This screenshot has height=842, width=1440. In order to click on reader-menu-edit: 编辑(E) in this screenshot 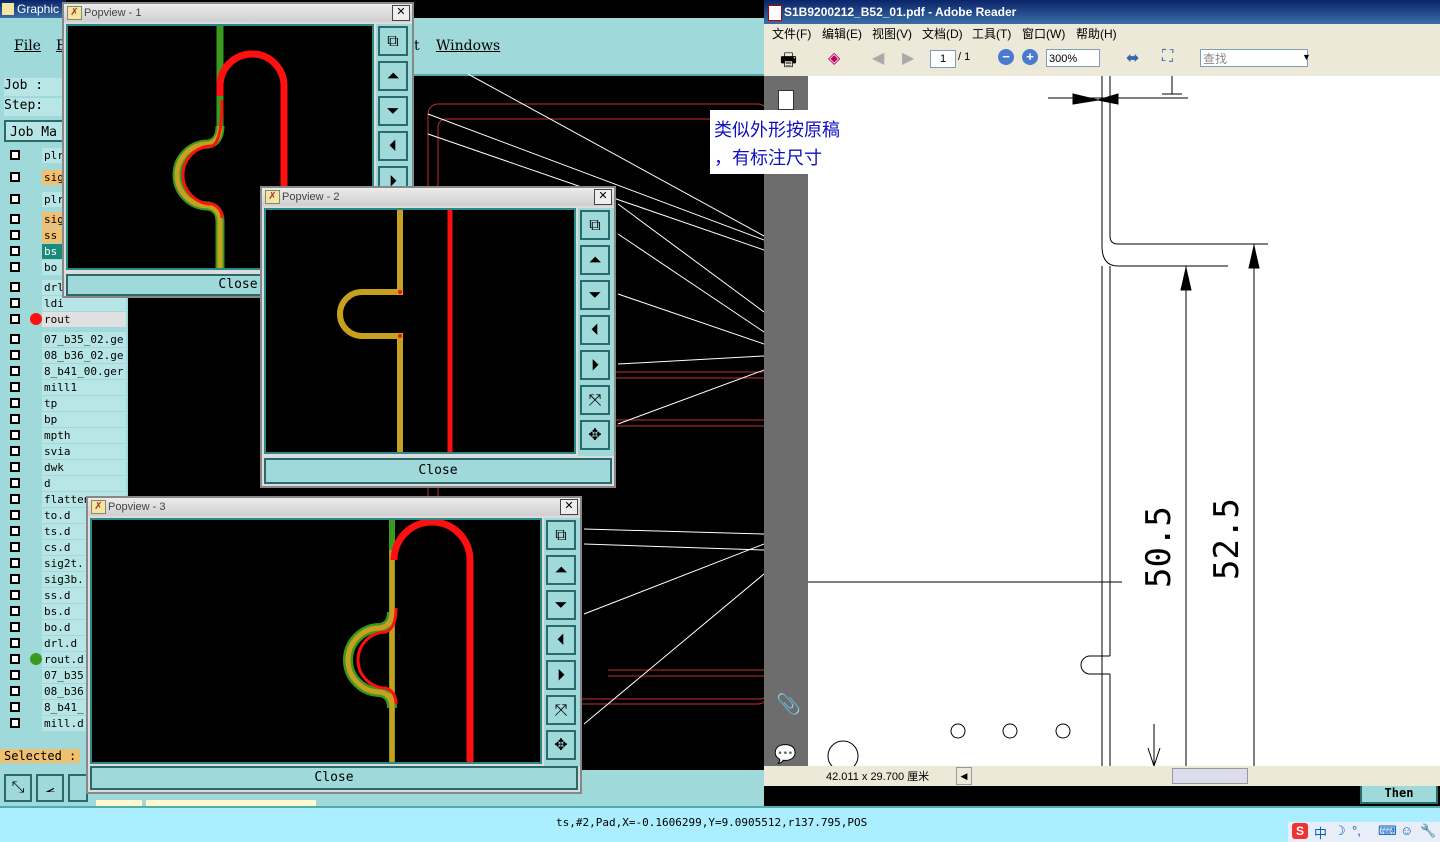, I will do `click(842, 33)`.